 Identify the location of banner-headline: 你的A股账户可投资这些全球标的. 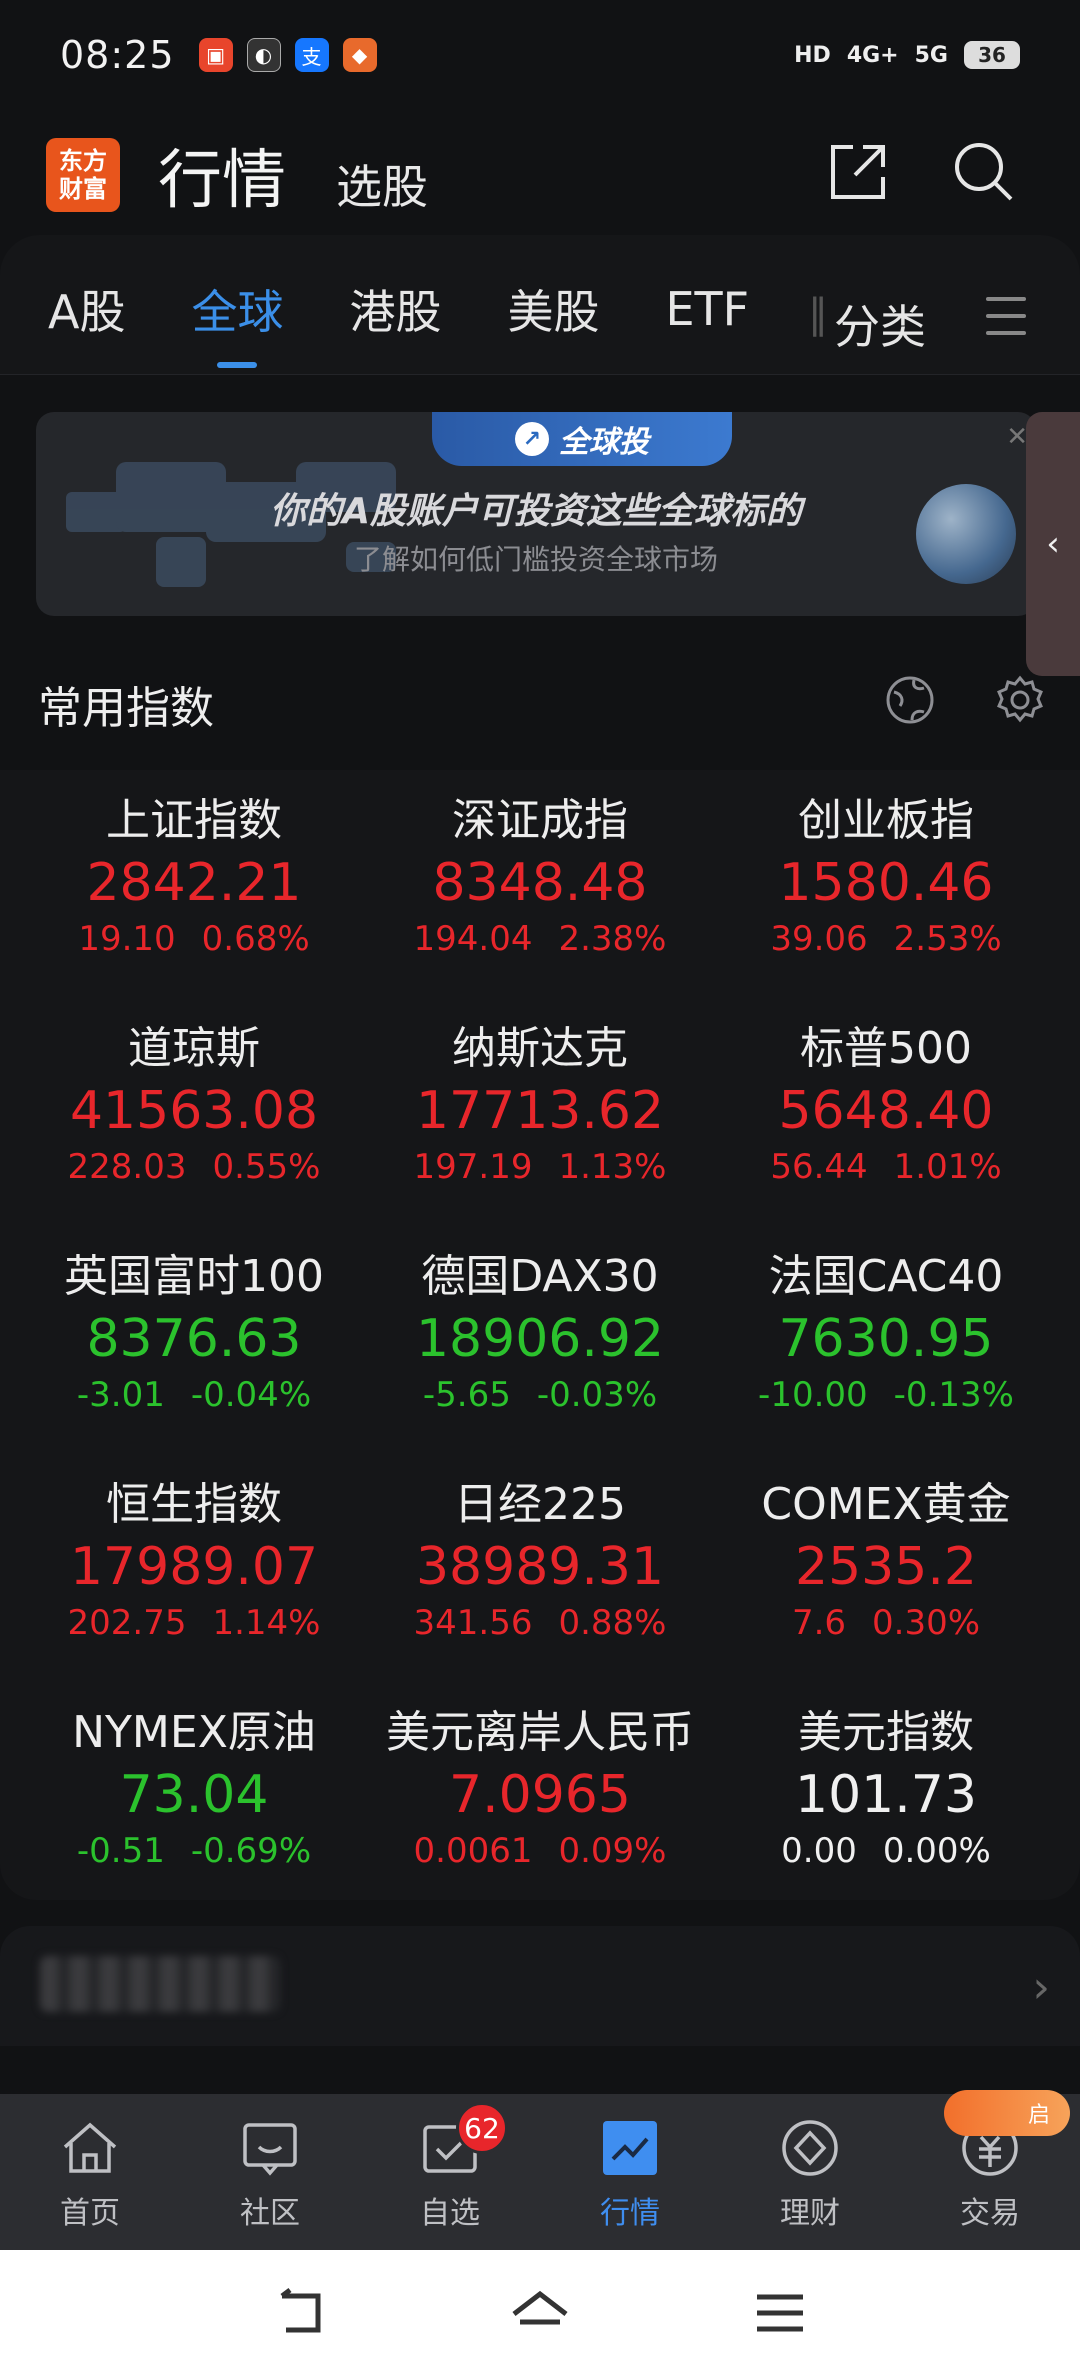
(536, 511).